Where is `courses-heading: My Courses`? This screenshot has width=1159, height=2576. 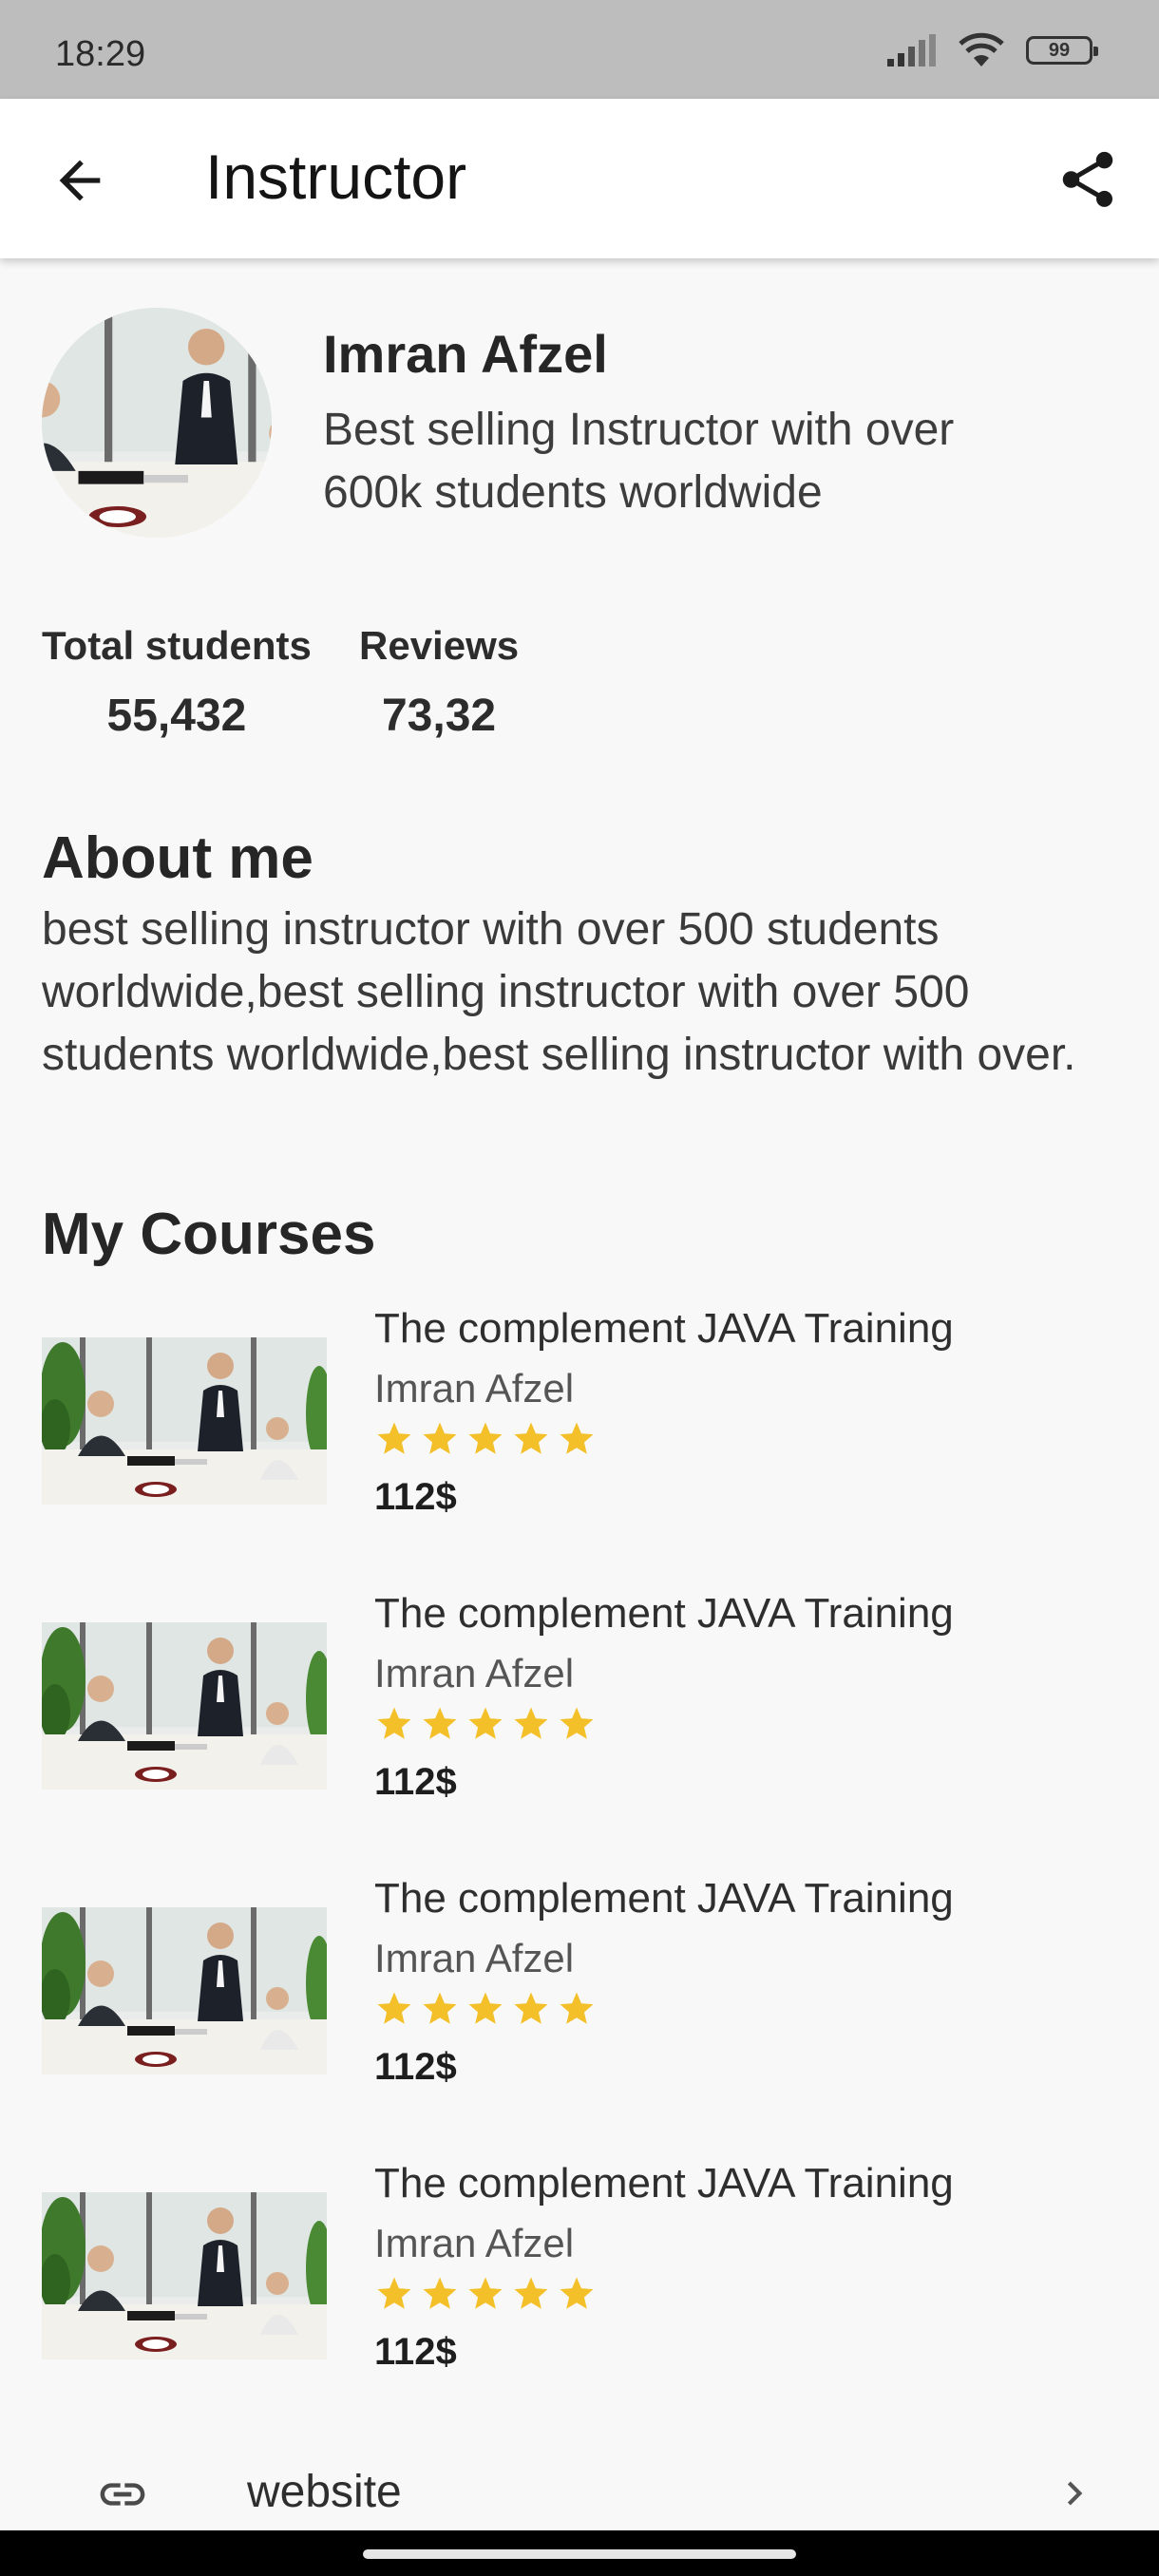
courses-heading: My Courses is located at coordinates (209, 1234).